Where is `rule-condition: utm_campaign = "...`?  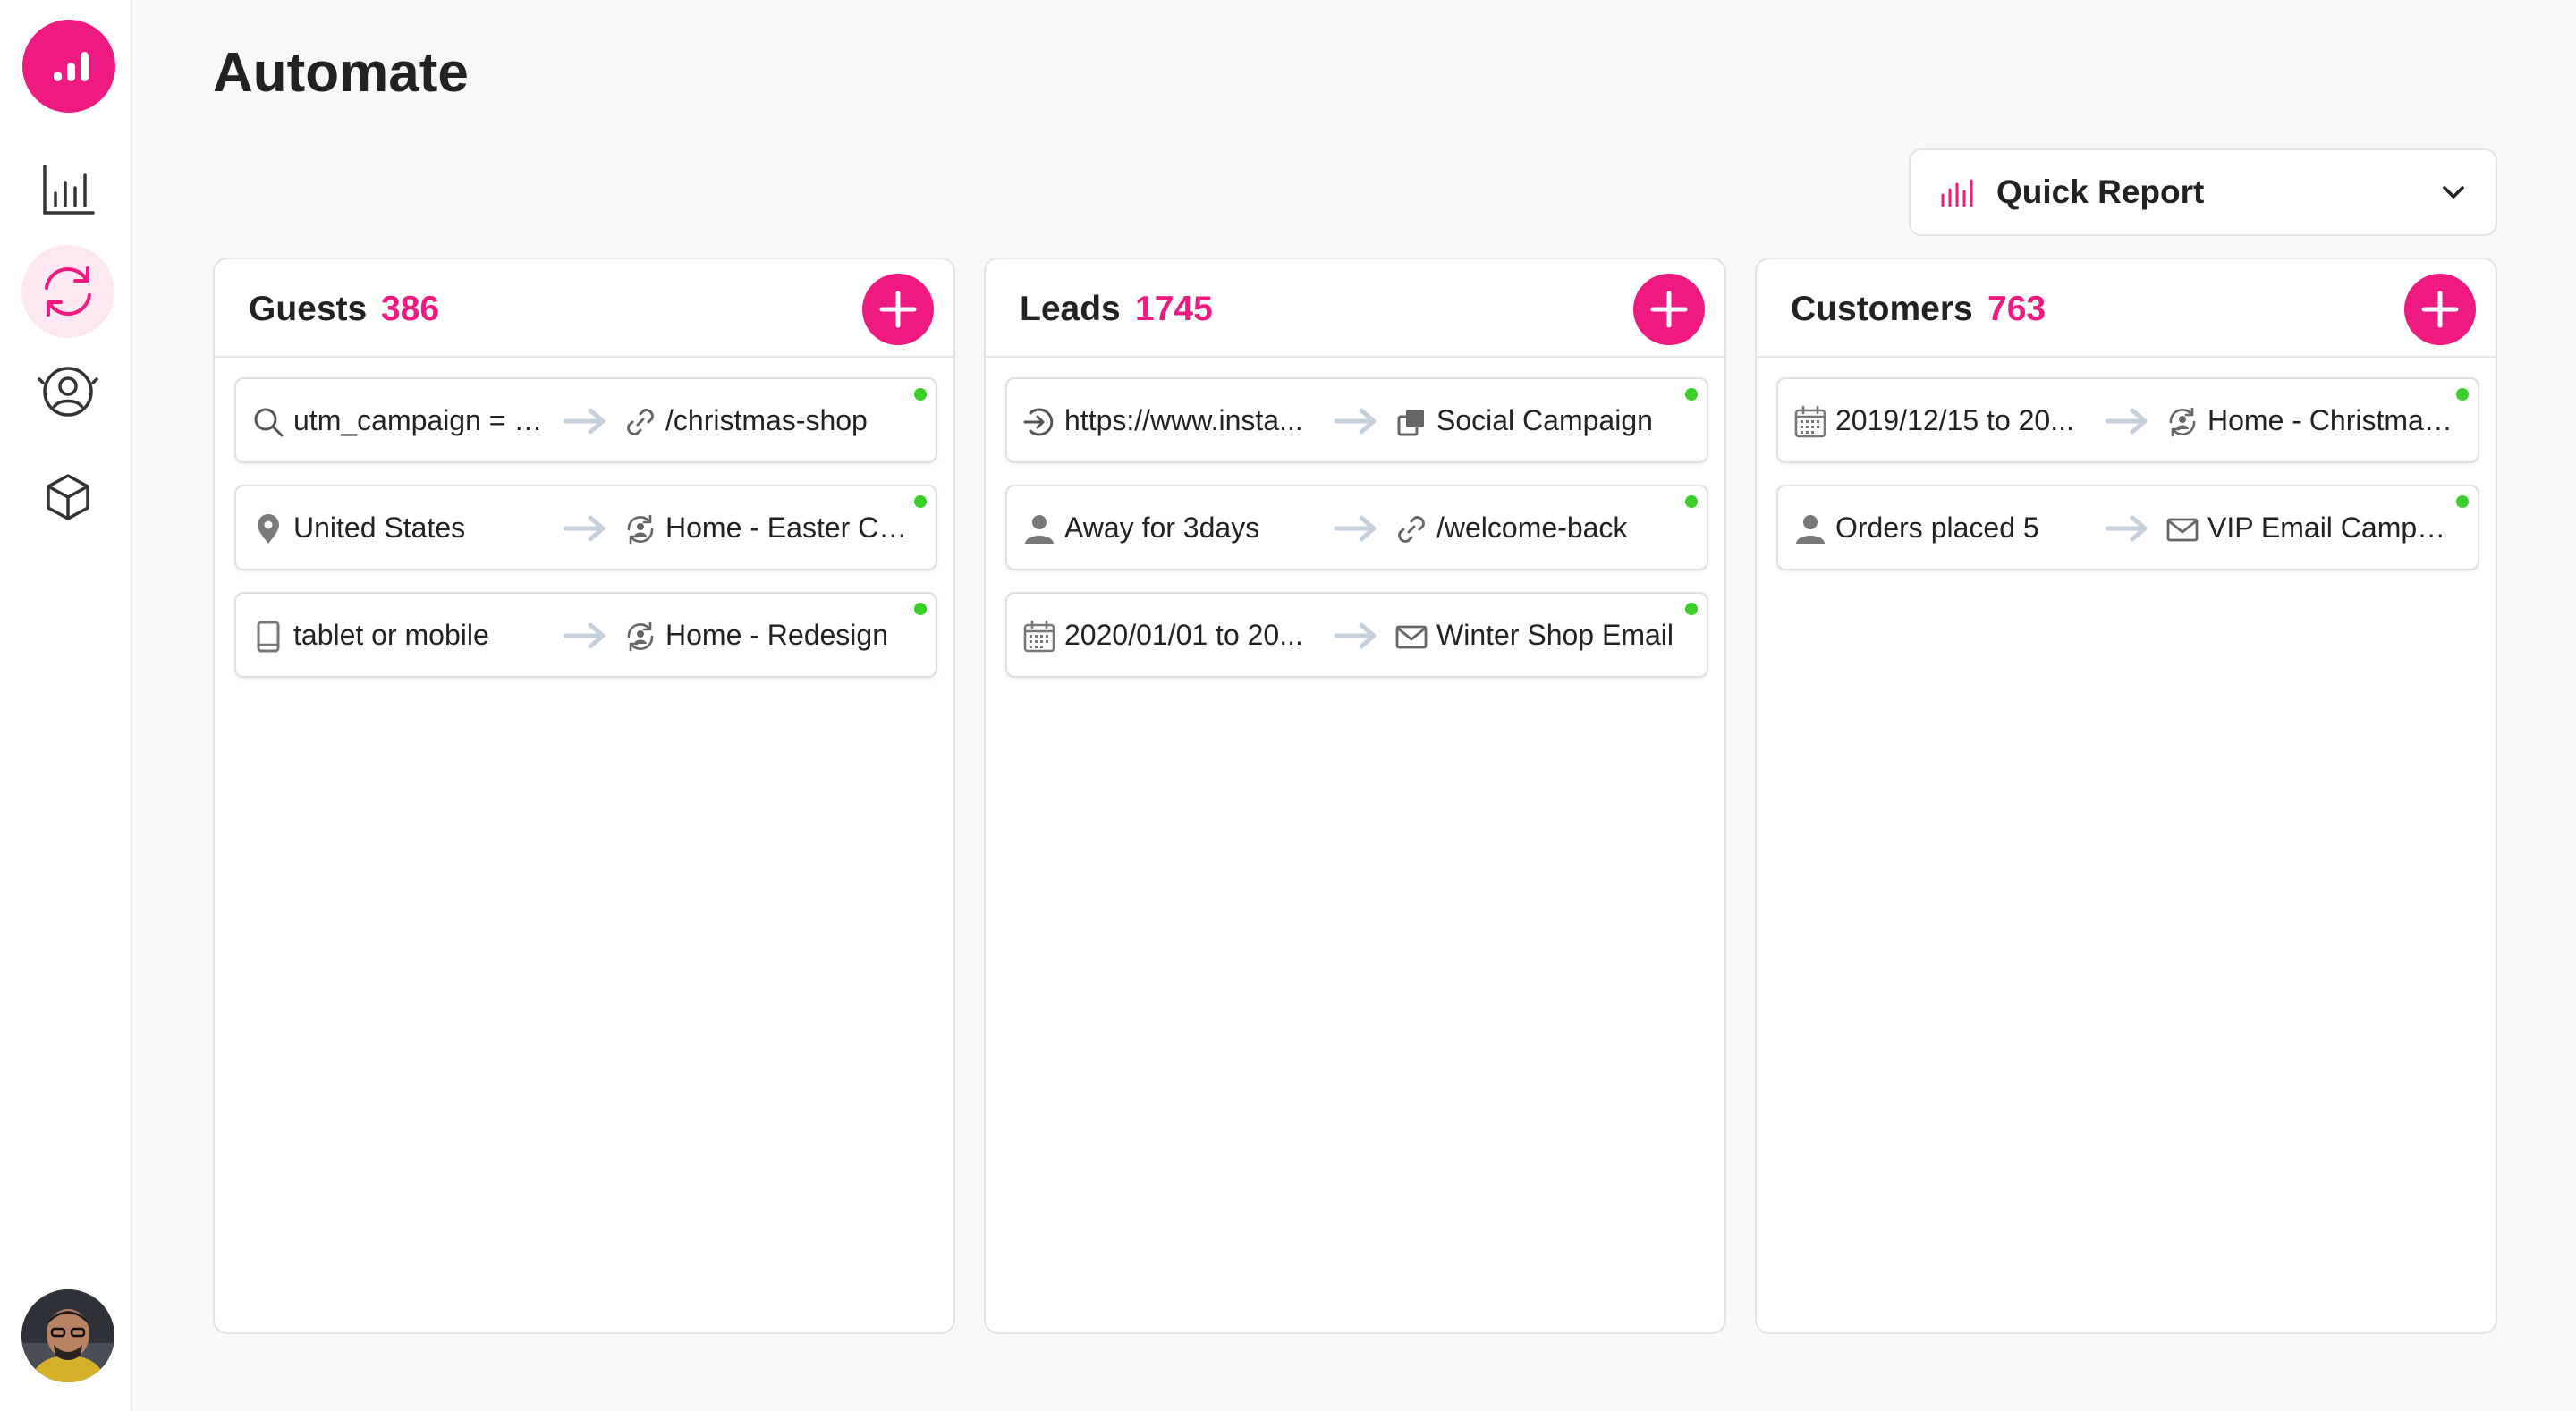 rule-condition: utm_campaign = "... is located at coordinates (419, 420).